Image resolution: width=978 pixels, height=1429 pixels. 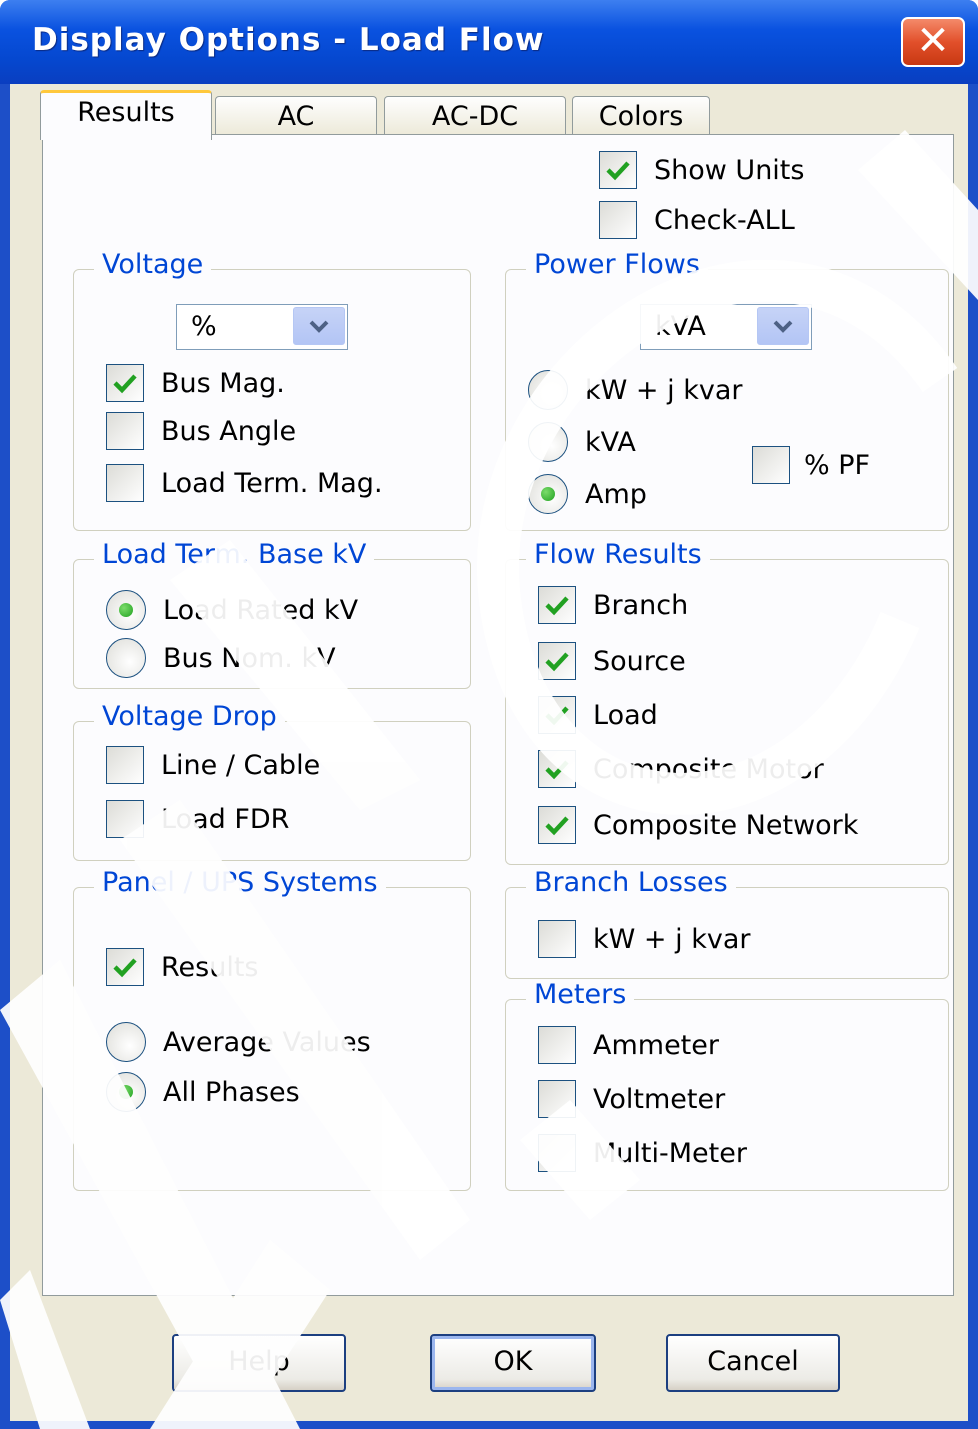 I want to click on pf-kw-kvar-option: kW + j kvar, so click(x=635, y=390).